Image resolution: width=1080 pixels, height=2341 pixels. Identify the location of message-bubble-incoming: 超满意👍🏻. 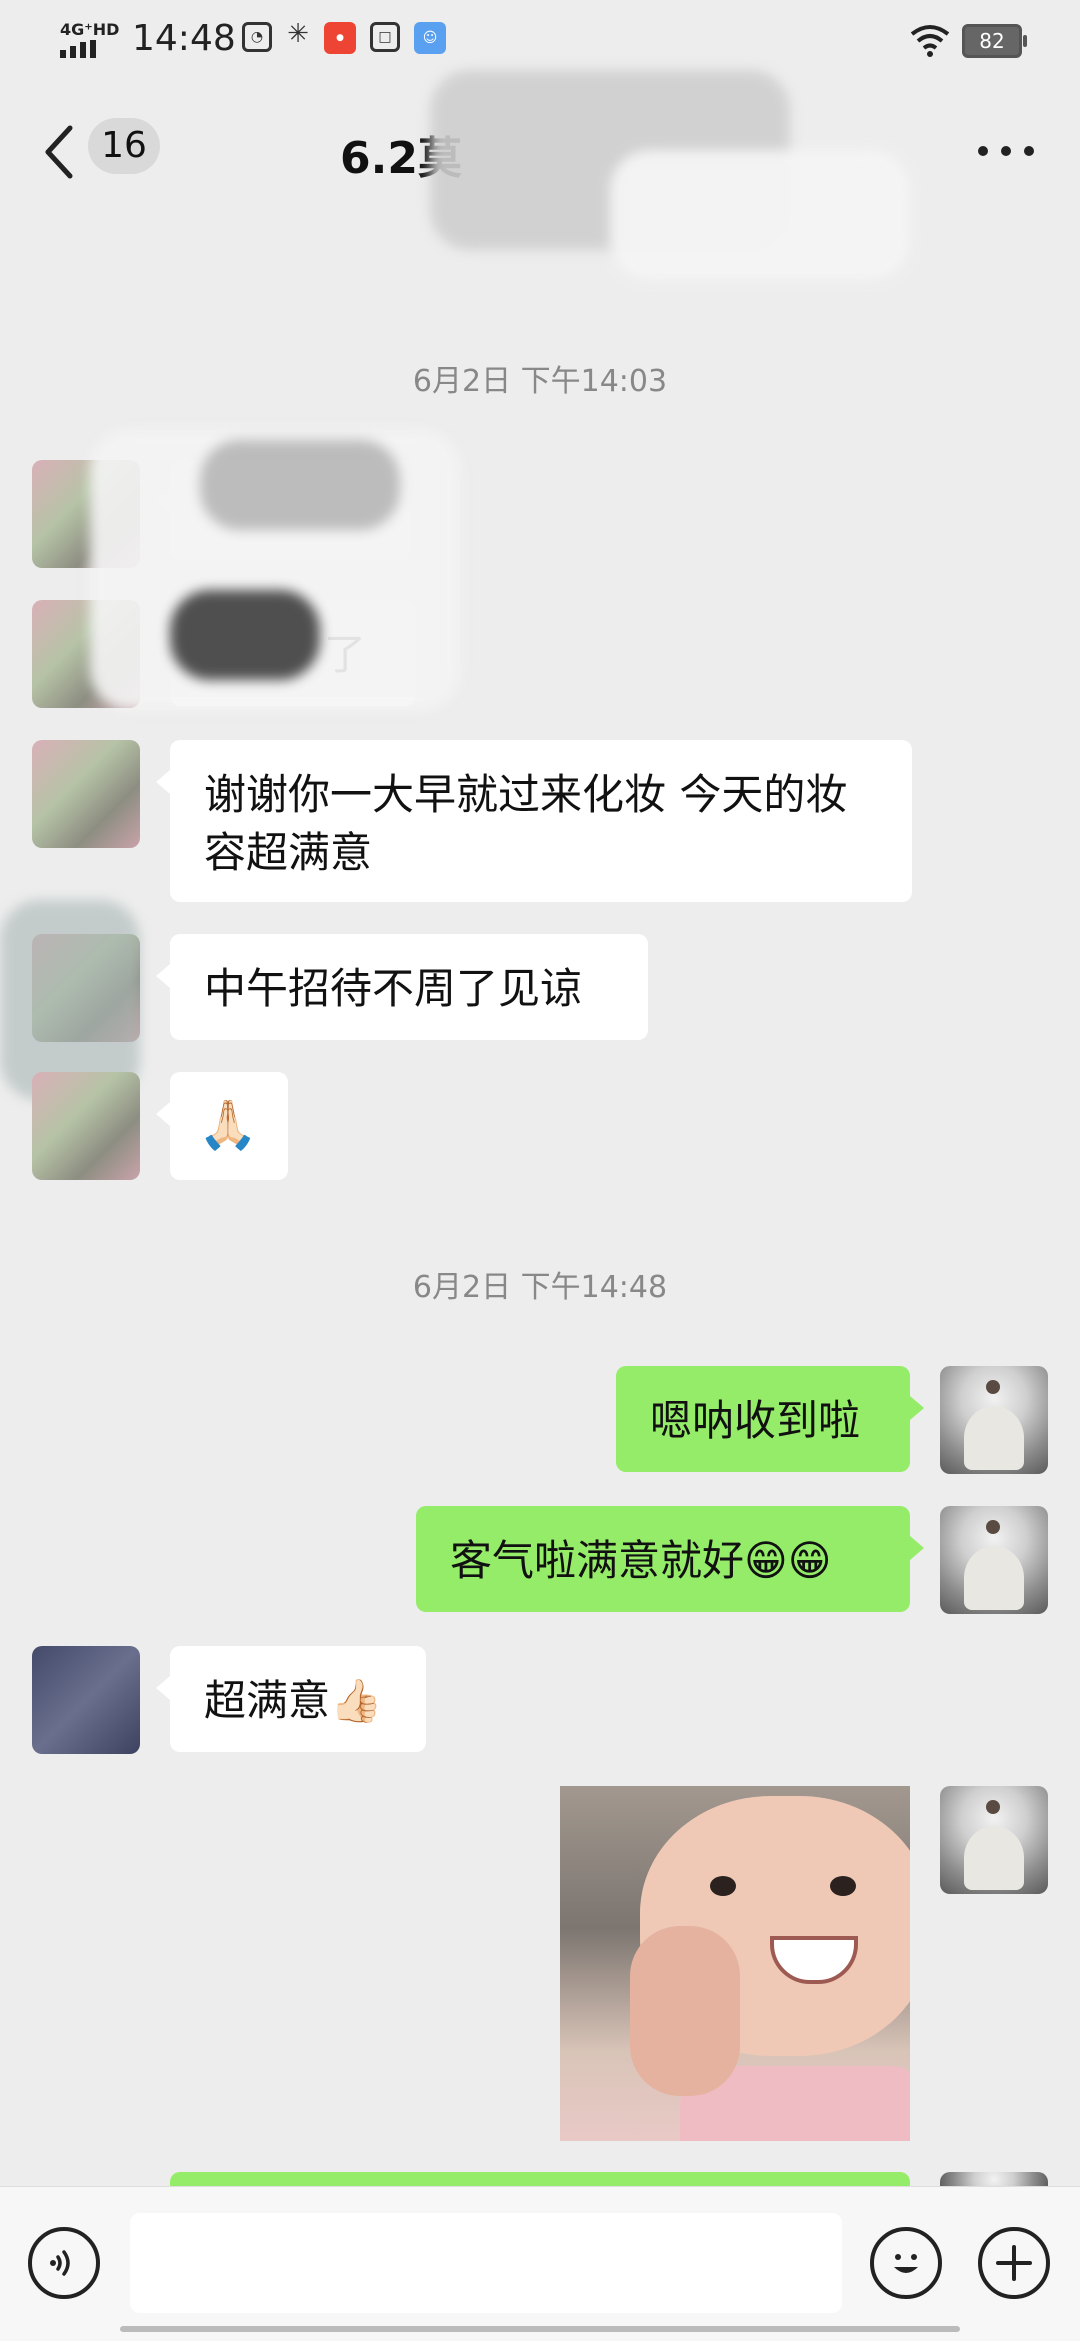
(291, 1699).